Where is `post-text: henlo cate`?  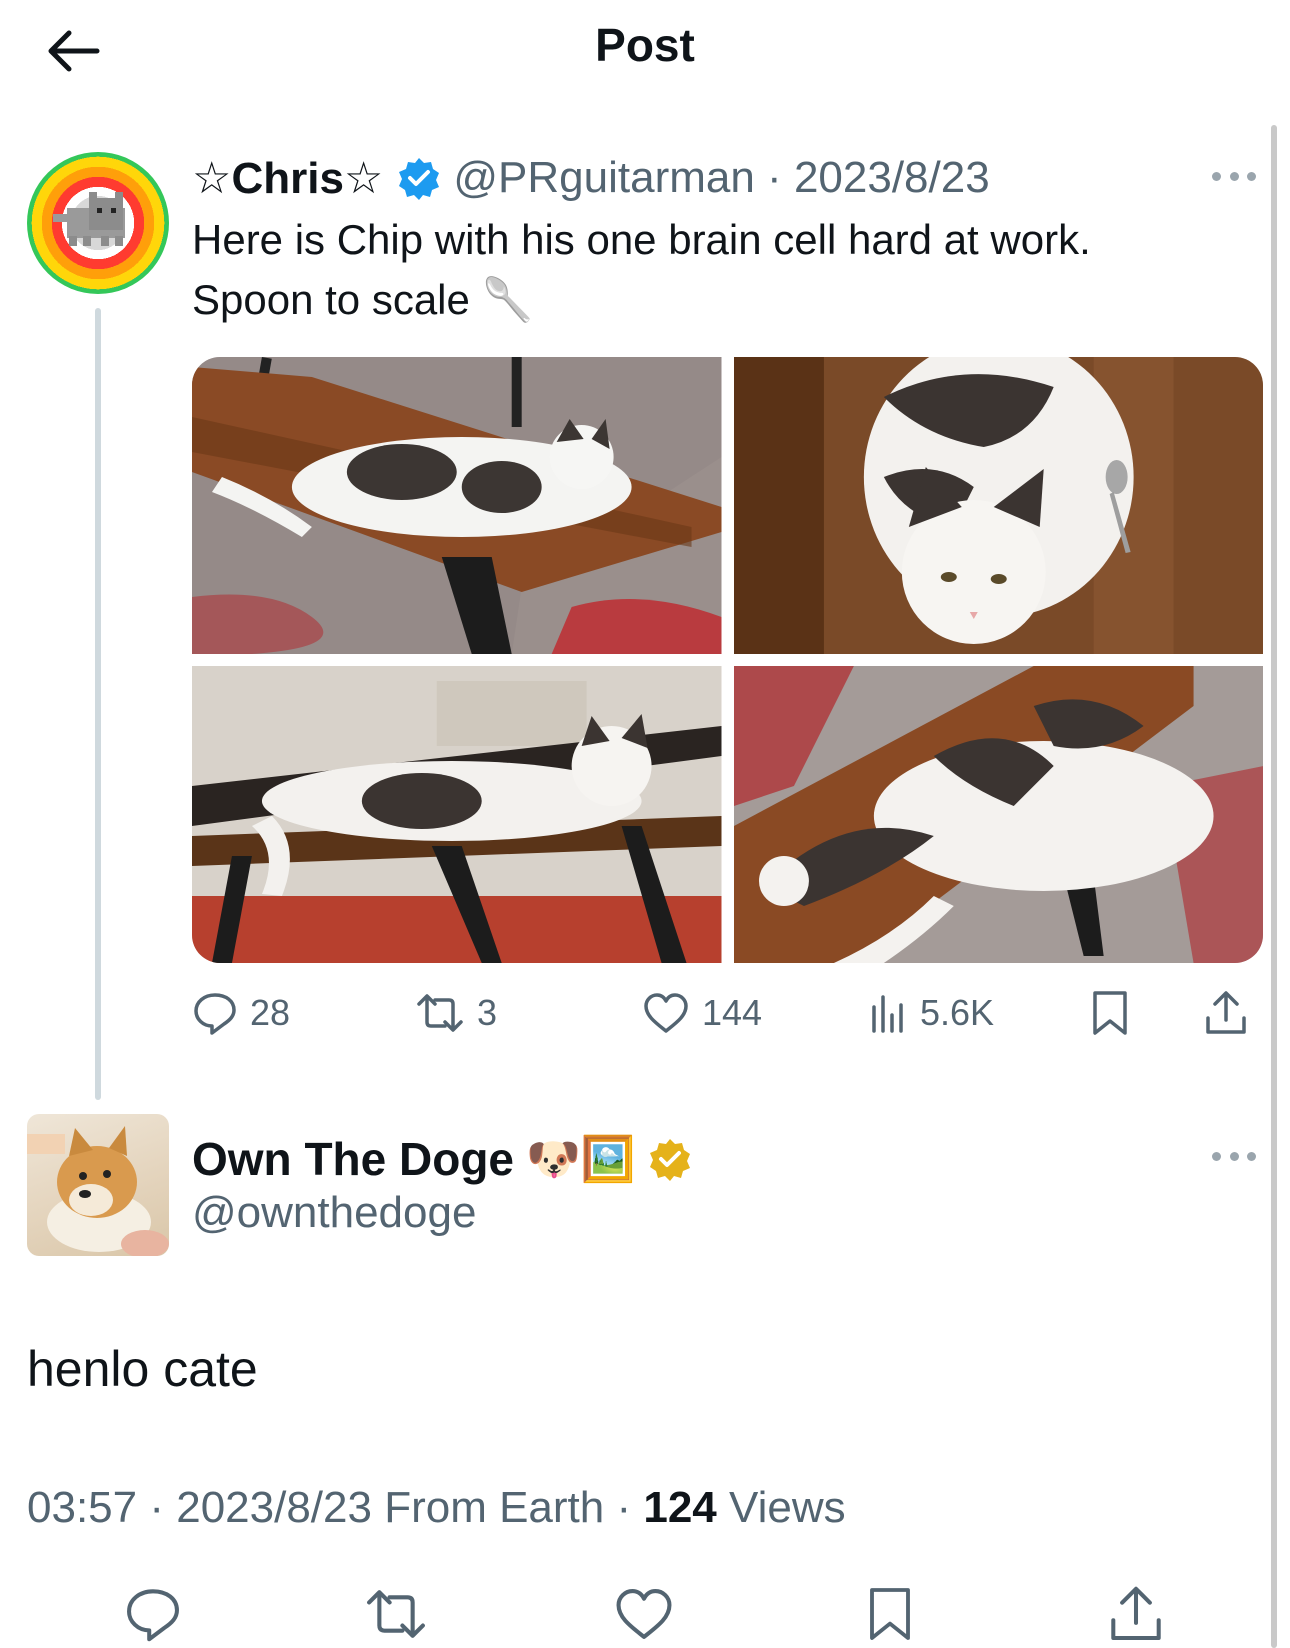
post-text: henlo cate is located at coordinates (142, 1369).